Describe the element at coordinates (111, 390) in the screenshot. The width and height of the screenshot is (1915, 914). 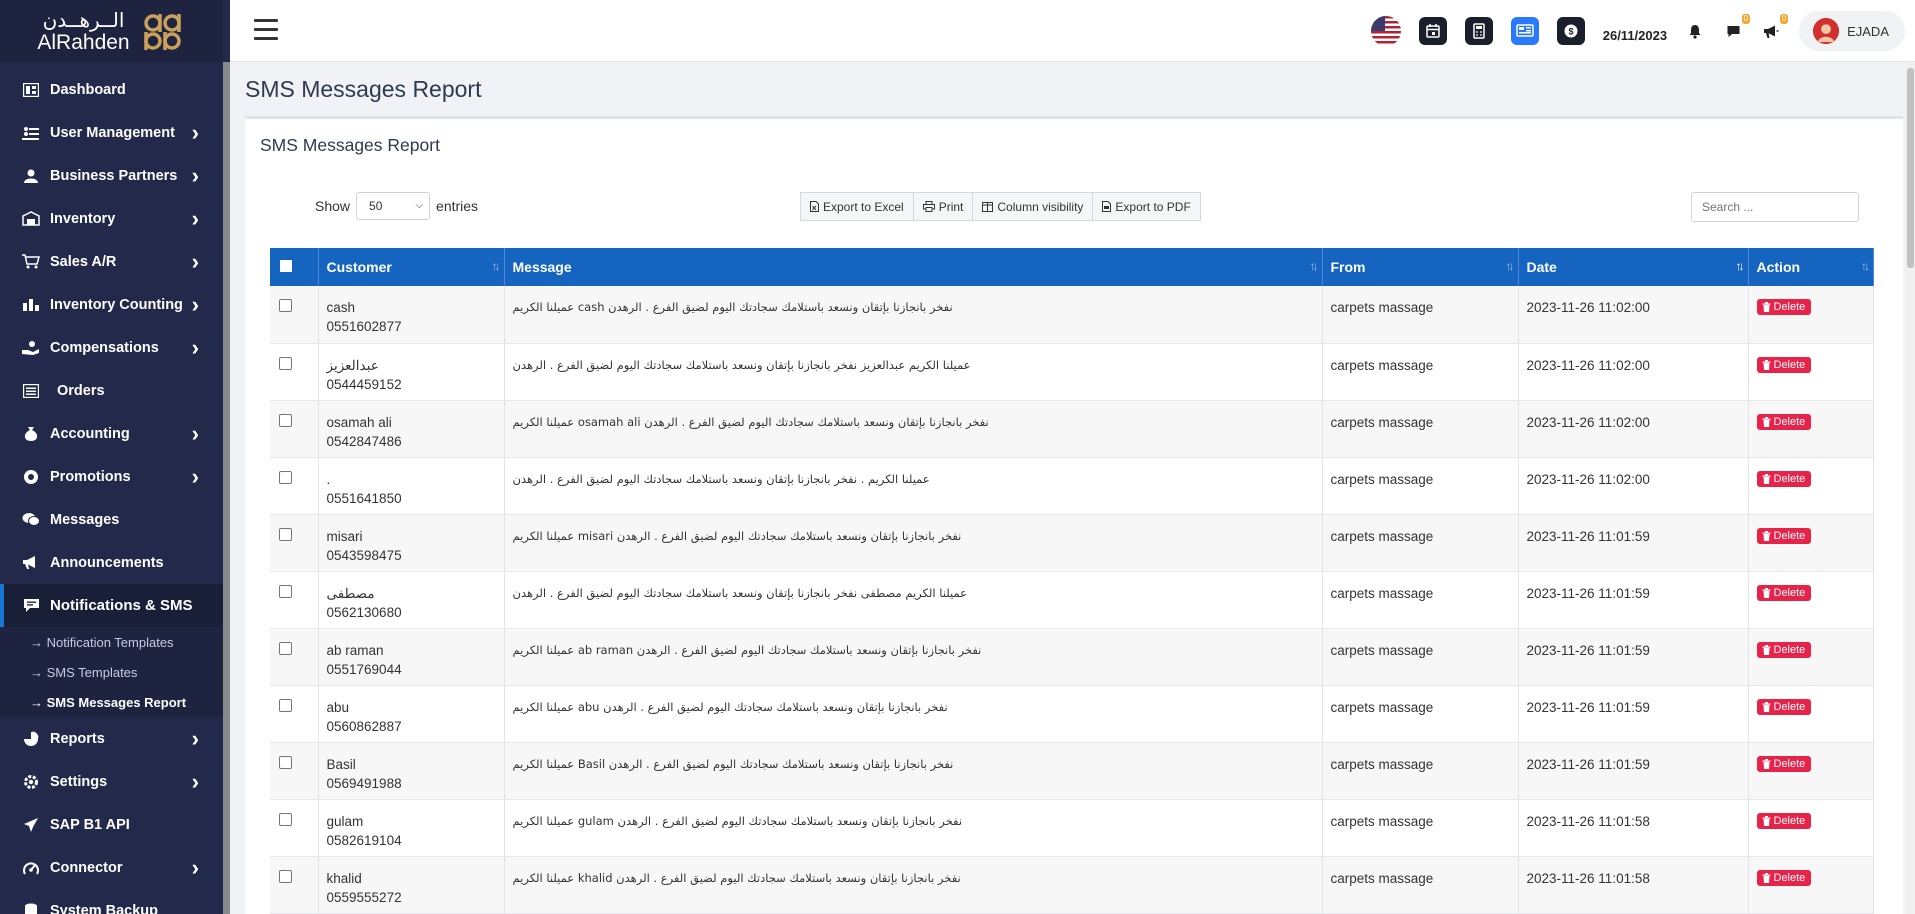
I see `sidebar-item-orders: Orders` at that location.